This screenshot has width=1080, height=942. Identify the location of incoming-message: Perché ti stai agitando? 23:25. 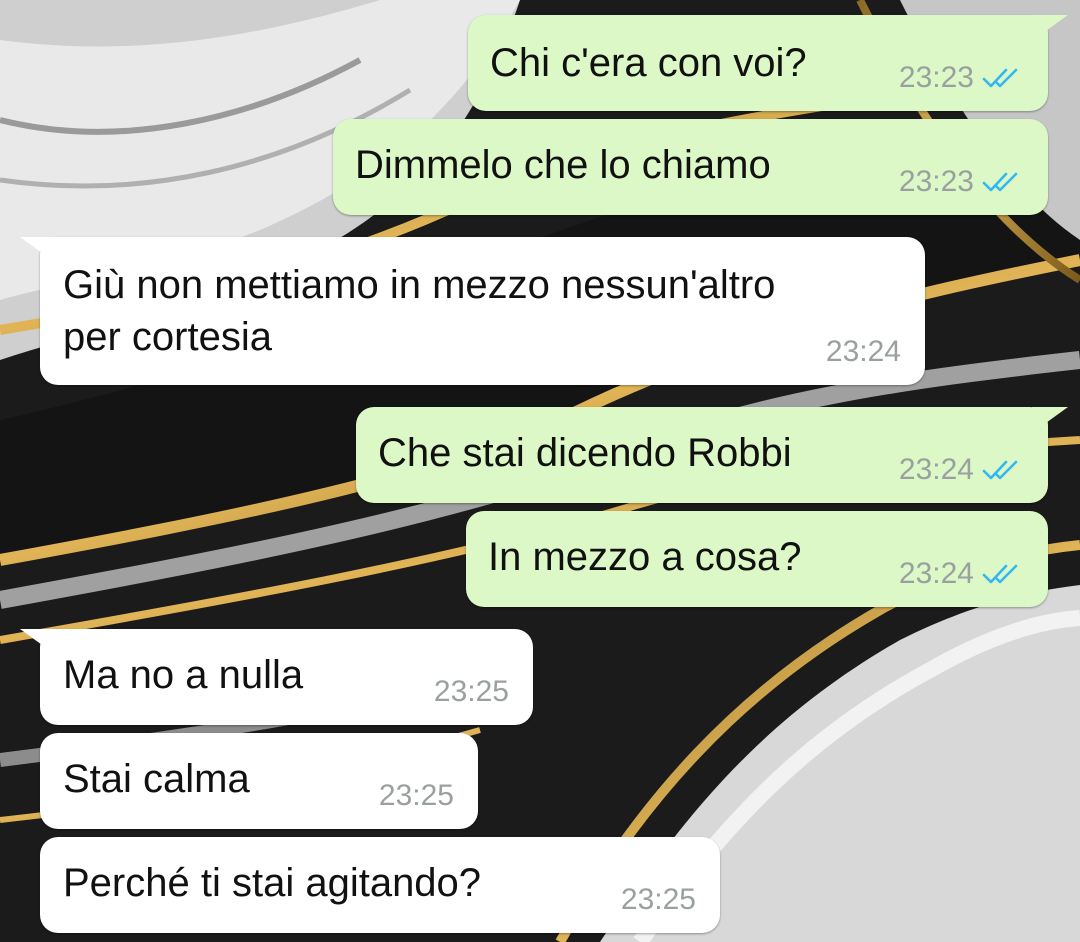
(380, 885).